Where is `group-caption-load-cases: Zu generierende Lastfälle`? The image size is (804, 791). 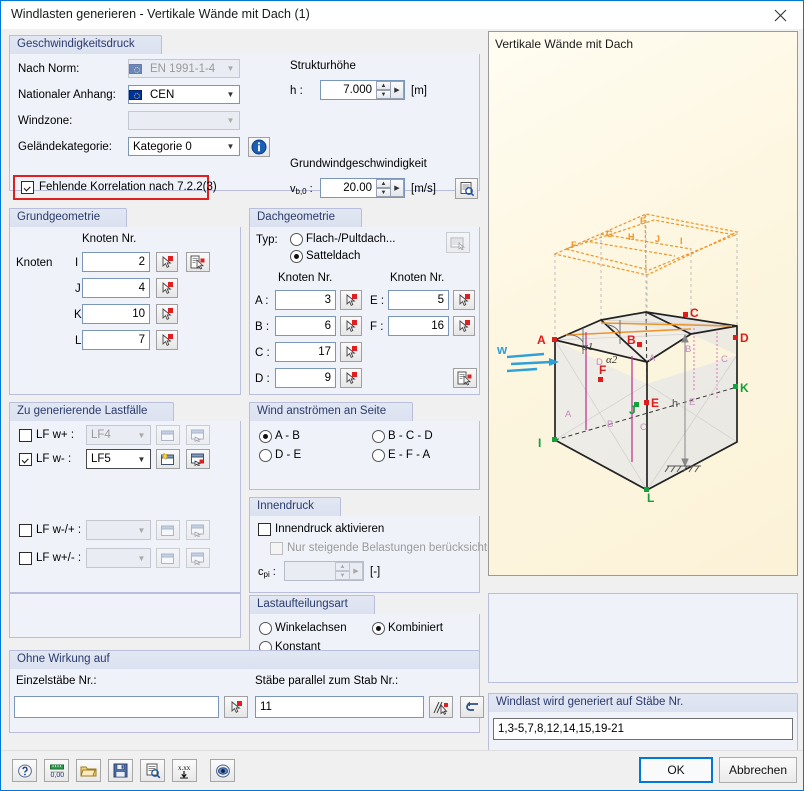
group-caption-load-cases: Zu generierende Lastfälle is located at coordinates (92, 411).